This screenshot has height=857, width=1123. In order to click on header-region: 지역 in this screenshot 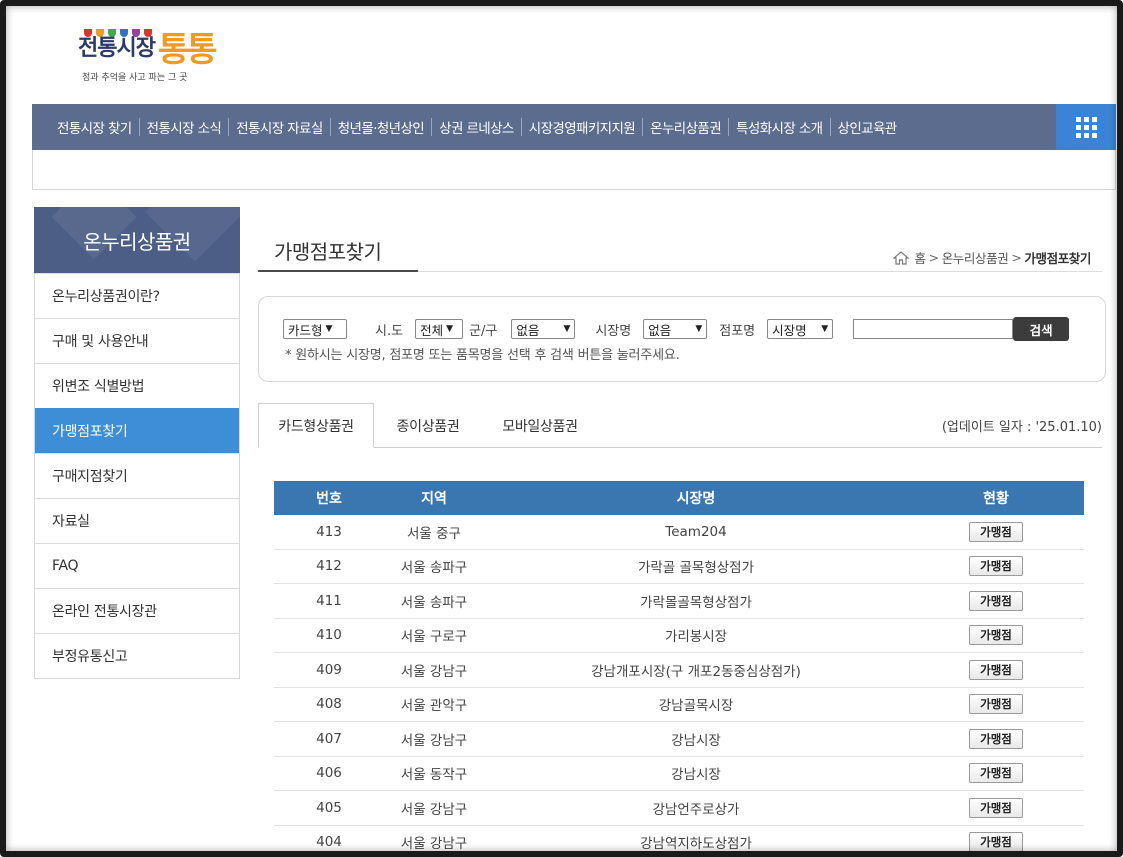, I will do `click(434, 499)`.